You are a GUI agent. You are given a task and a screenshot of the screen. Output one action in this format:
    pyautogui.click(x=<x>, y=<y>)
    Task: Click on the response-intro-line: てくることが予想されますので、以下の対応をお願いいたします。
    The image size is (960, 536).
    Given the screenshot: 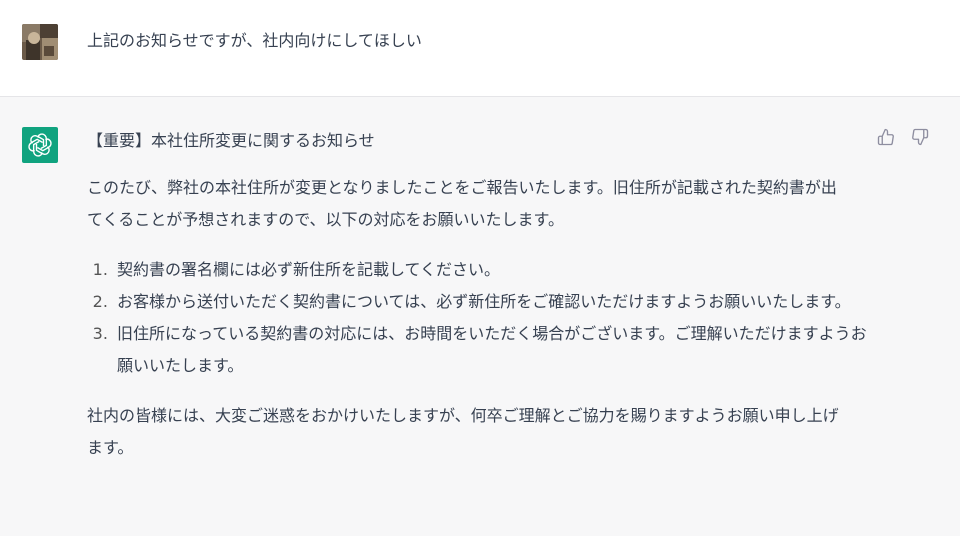 What is the action you would take?
    pyautogui.click(x=325, y=219)
    